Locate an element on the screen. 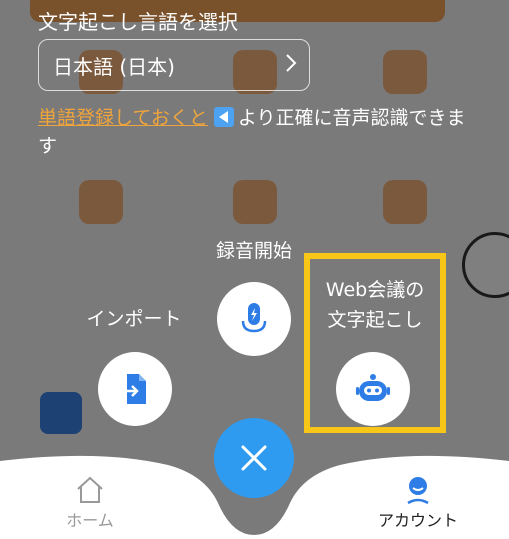  highlight-frame is located at coordinates (375, 343).